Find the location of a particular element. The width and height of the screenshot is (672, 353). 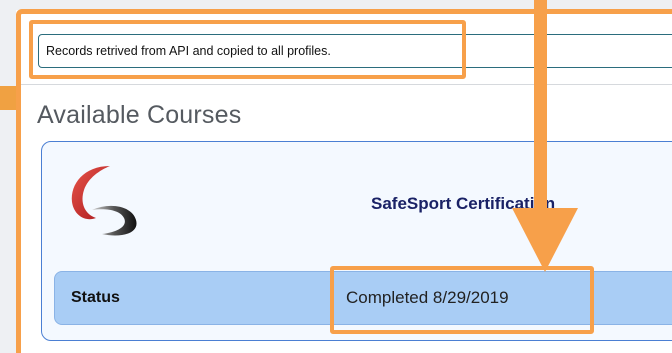

annotation-message-highlight is located at coordinates (247, 49).